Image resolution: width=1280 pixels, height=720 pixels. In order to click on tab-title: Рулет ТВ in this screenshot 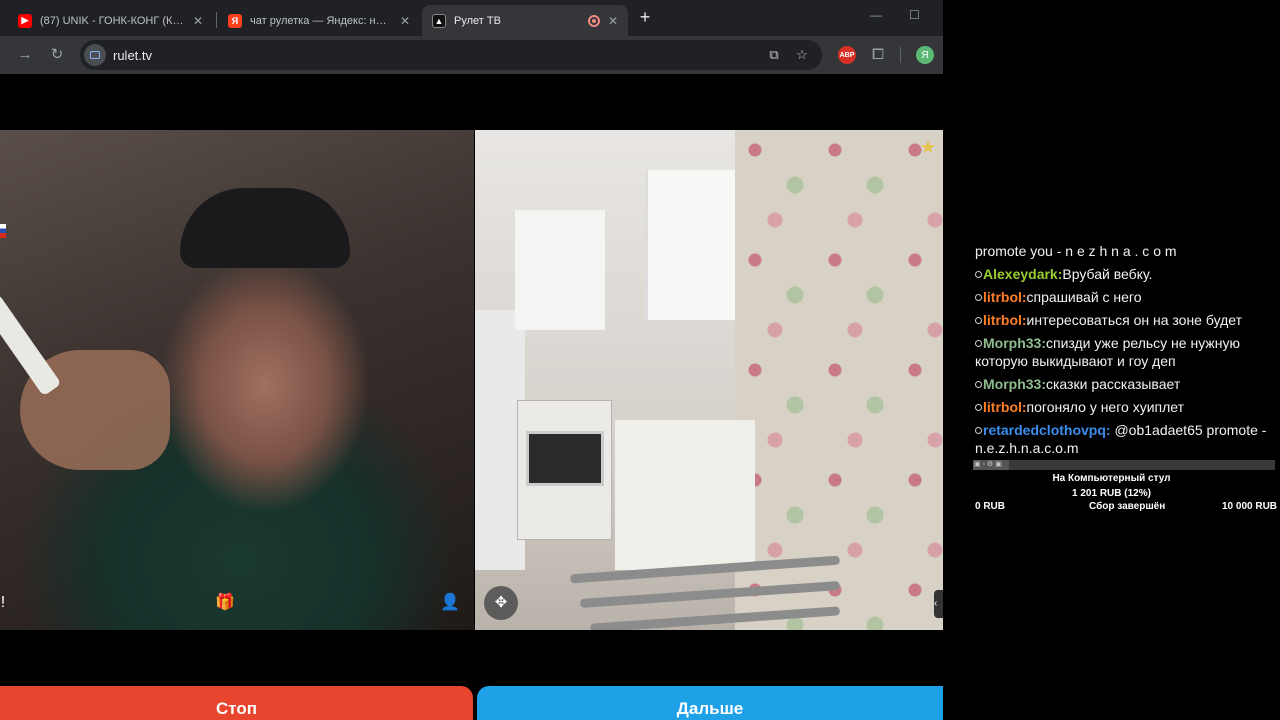, I will do `click(477, 20)`.